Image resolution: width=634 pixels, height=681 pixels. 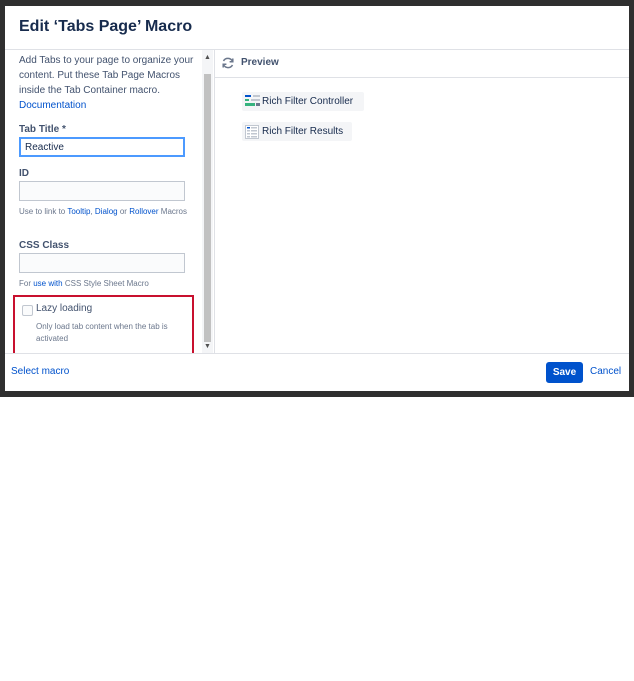 I want to click on preview-label: Preview, so click(x=260, y=62).